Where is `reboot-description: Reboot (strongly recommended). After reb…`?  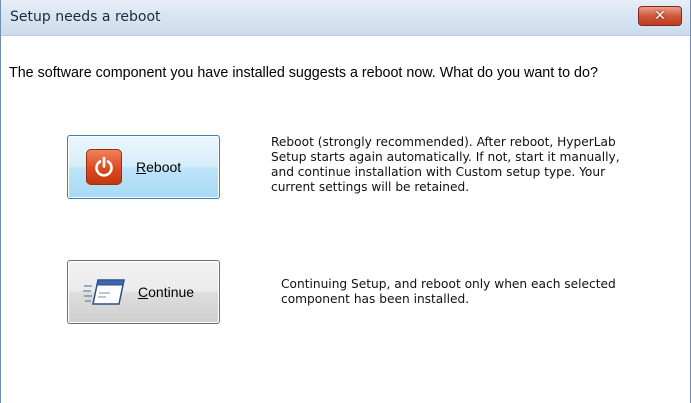
reboot-description: Reboot (strongly recommended). After reb… is located at coordinates (445, 164).